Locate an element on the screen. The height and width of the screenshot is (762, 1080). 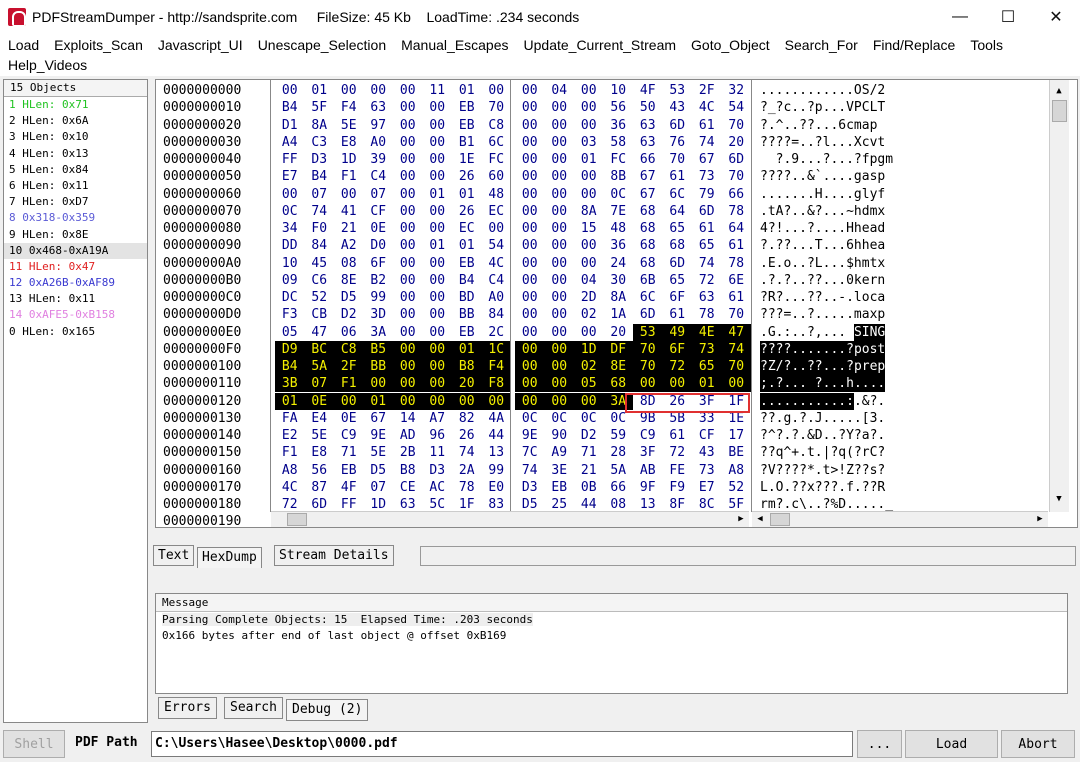
hex-byte: 63 is located at coordinates (648, 142).